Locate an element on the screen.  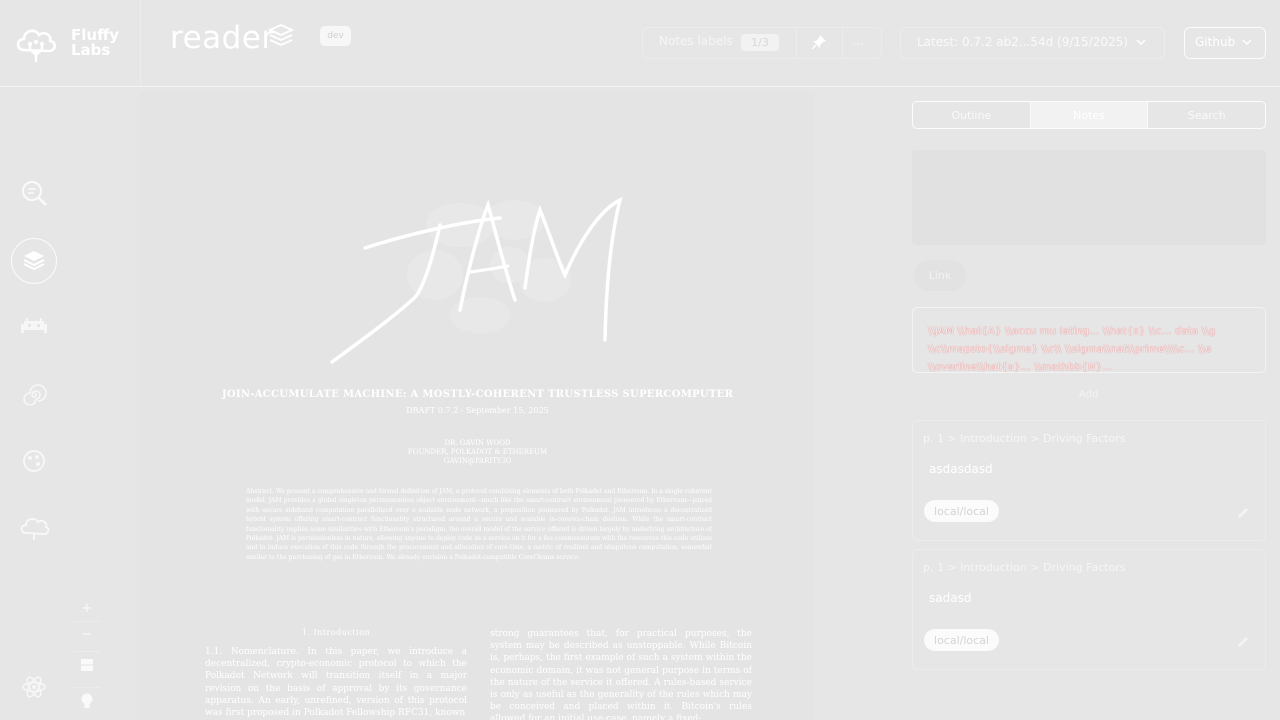
cloud-tree-icon is located at coordinates (36, 45).